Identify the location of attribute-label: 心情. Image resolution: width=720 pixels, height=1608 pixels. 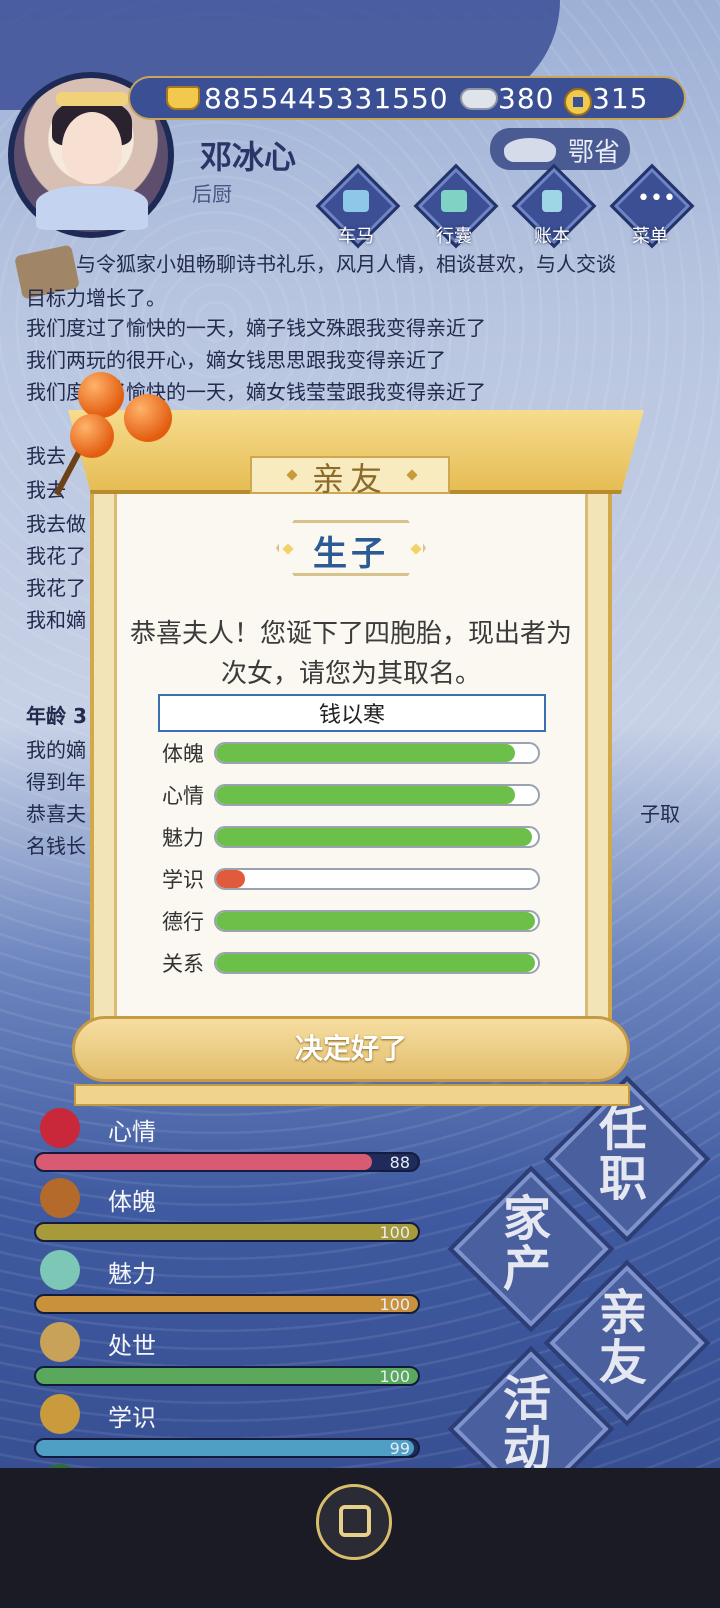
(183, 796).